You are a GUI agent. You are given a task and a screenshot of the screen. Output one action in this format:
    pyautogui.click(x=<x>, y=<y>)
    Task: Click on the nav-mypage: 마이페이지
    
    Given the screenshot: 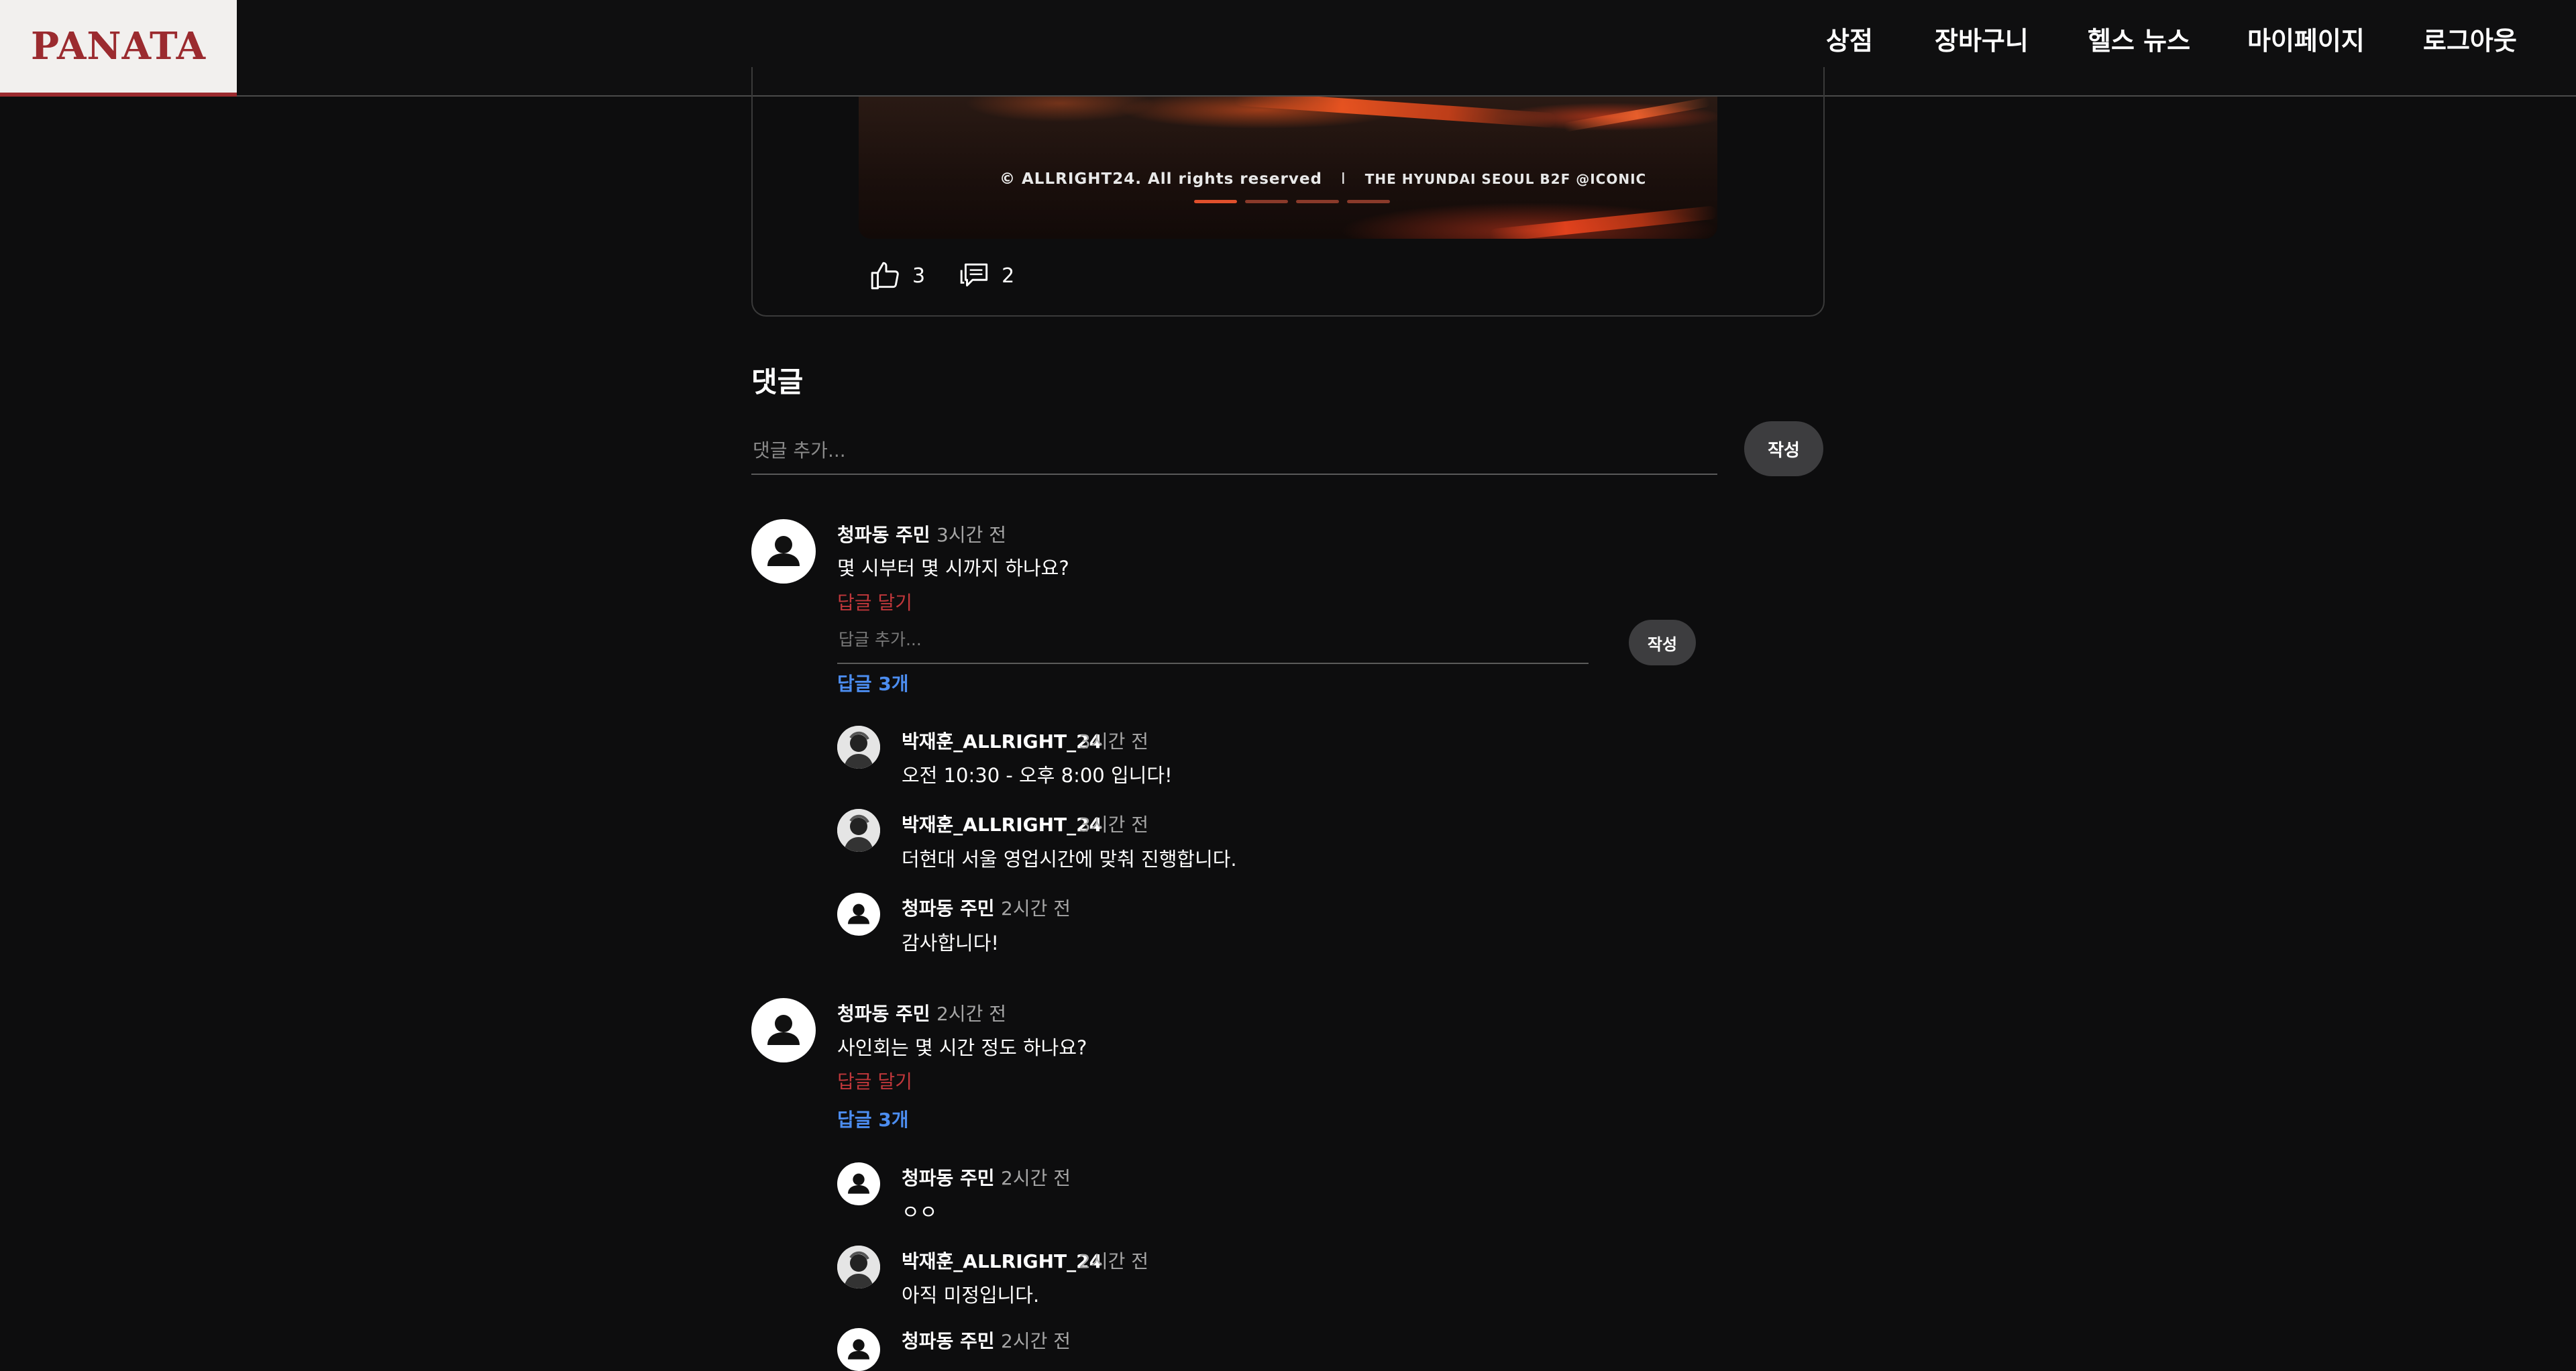 What is the action you would take?
    pyautogui.click(x=2306, y=41)
    